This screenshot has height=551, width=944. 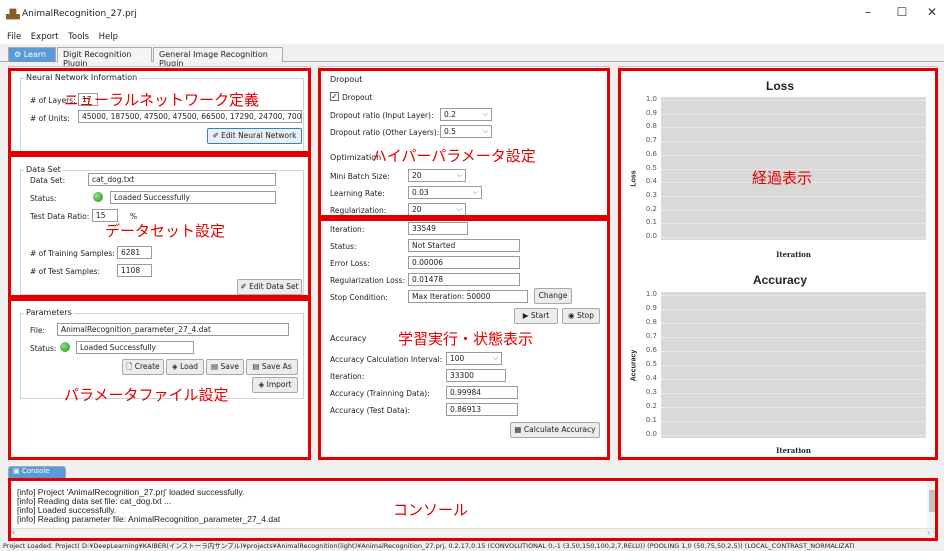 I want to click on import-icon: ◈, so click(x=261, y=384).